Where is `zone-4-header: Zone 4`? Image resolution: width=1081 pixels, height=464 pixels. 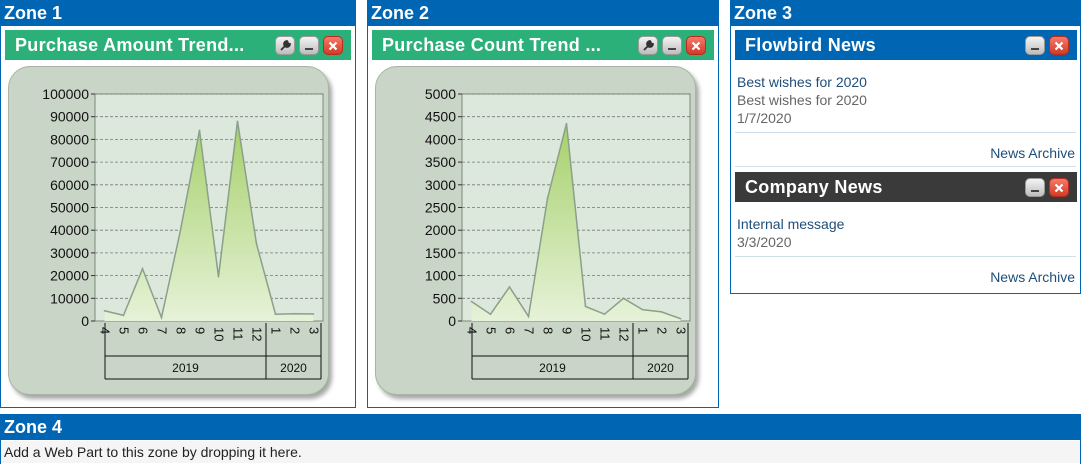 zone-4-header: Zone 4 is located at coordinates (540, 427).